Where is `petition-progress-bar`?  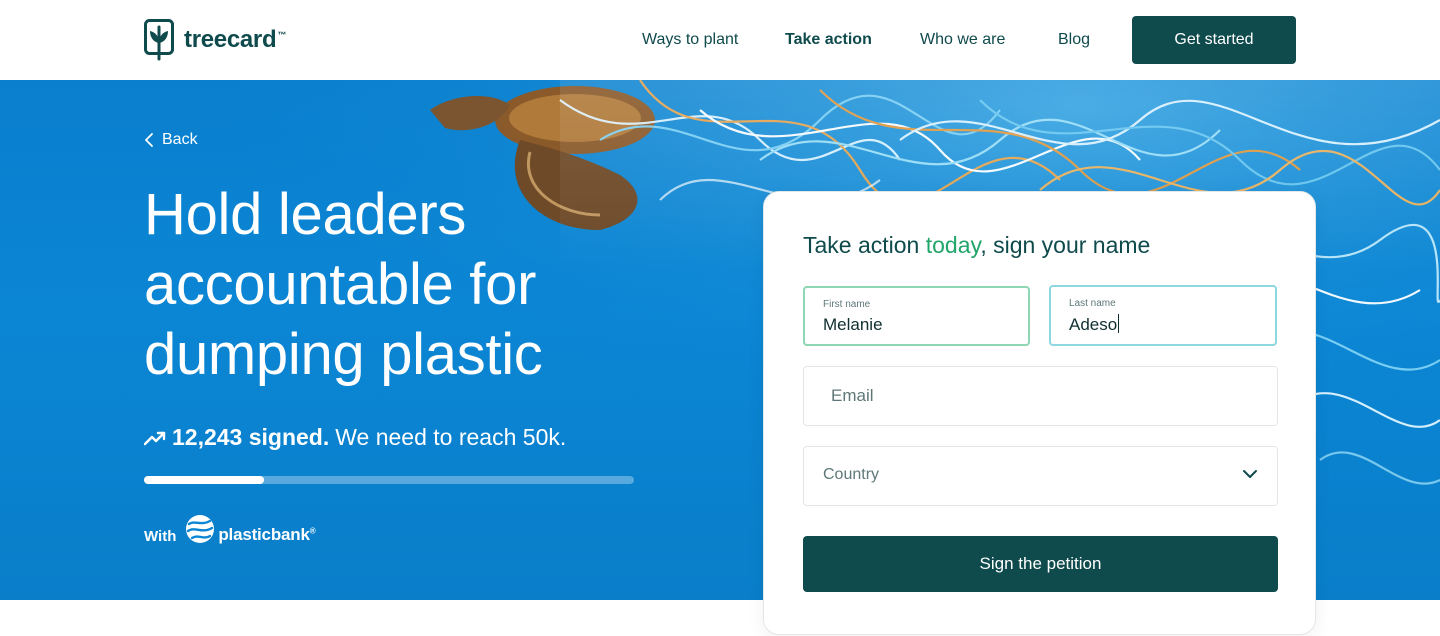 petition-progress-bar is located at coordinates (389, 480).